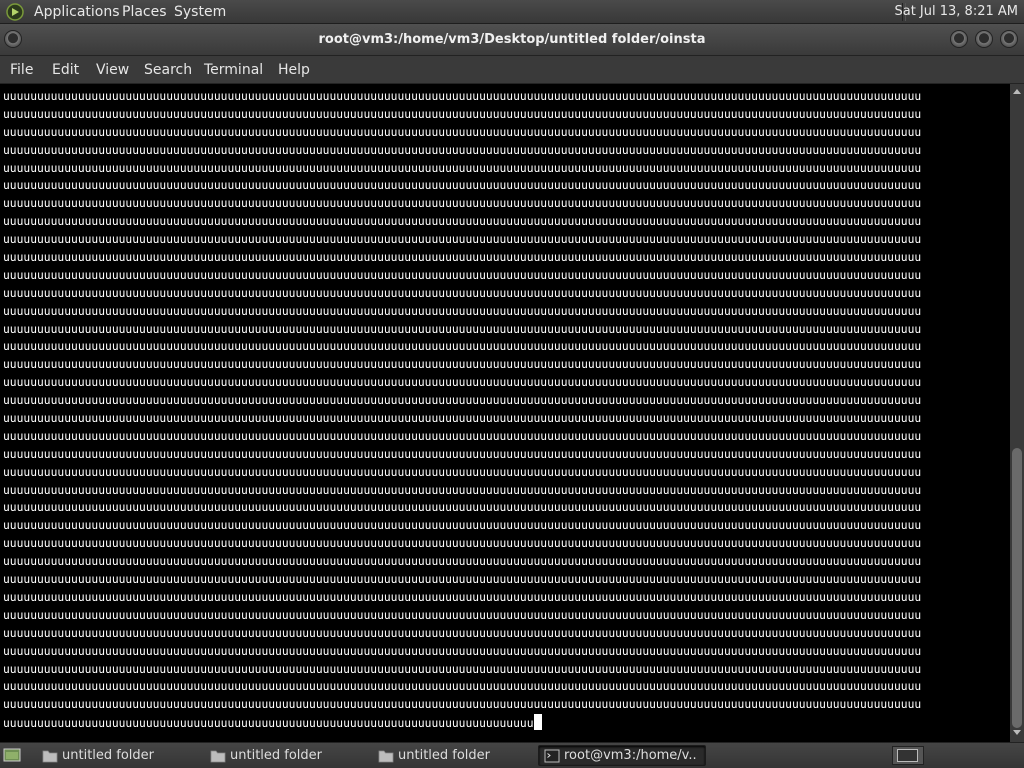 The height and width of the screenshot is (768, 1024). What do you see at coordinates (512, 70) in the screenshot?
I see `menubar: File Edit View Search Terminal Help` at bounding box center [512, 70].